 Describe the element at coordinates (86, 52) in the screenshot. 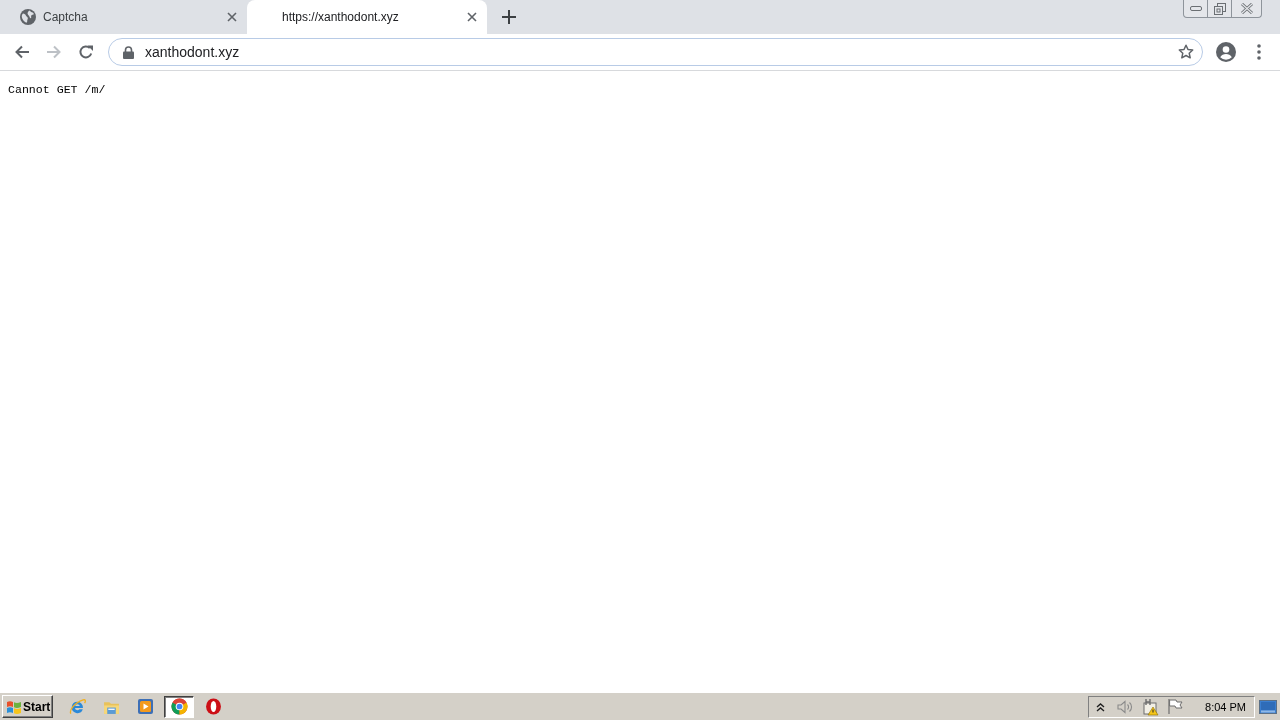

I see `reload-icon` at that location.